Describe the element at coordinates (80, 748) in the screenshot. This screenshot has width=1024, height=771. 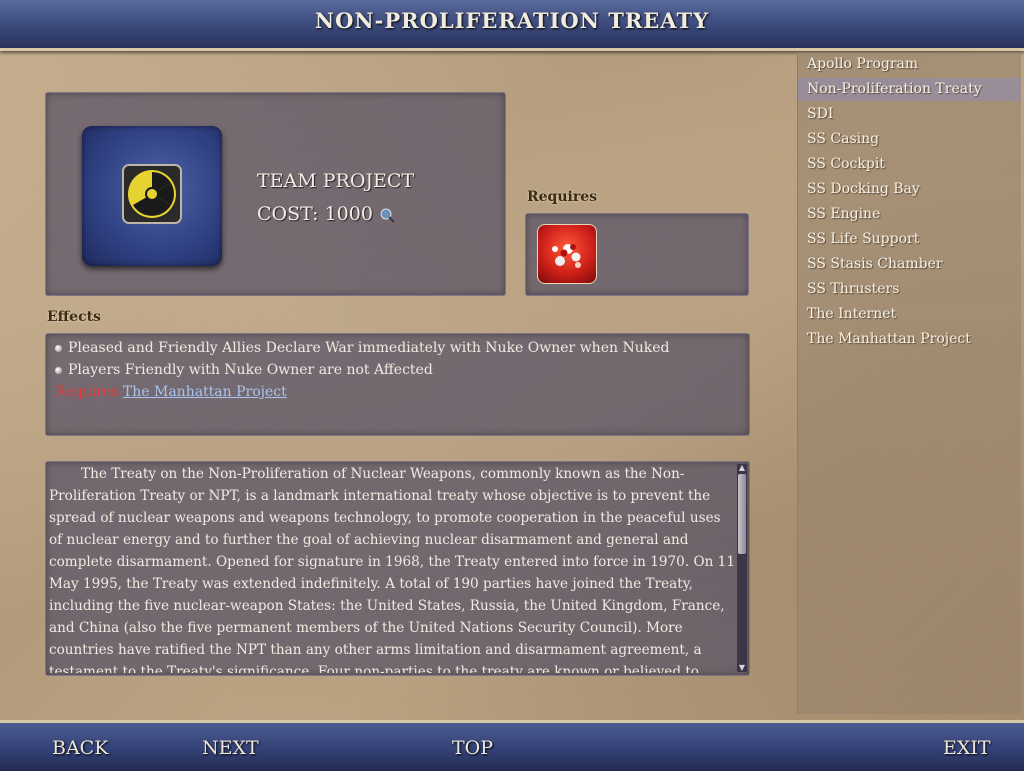
I see `back-button: BACK` at that location.